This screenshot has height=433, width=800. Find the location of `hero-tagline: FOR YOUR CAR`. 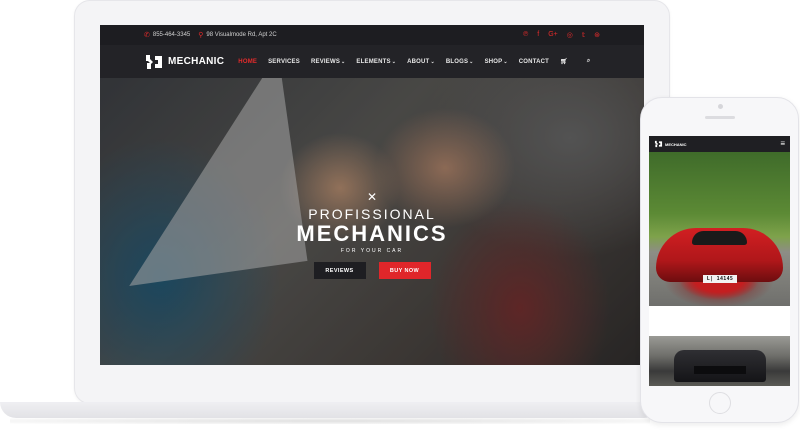

hero-tagline: FOR YOUR CAR is located at coordinates (372, 251).